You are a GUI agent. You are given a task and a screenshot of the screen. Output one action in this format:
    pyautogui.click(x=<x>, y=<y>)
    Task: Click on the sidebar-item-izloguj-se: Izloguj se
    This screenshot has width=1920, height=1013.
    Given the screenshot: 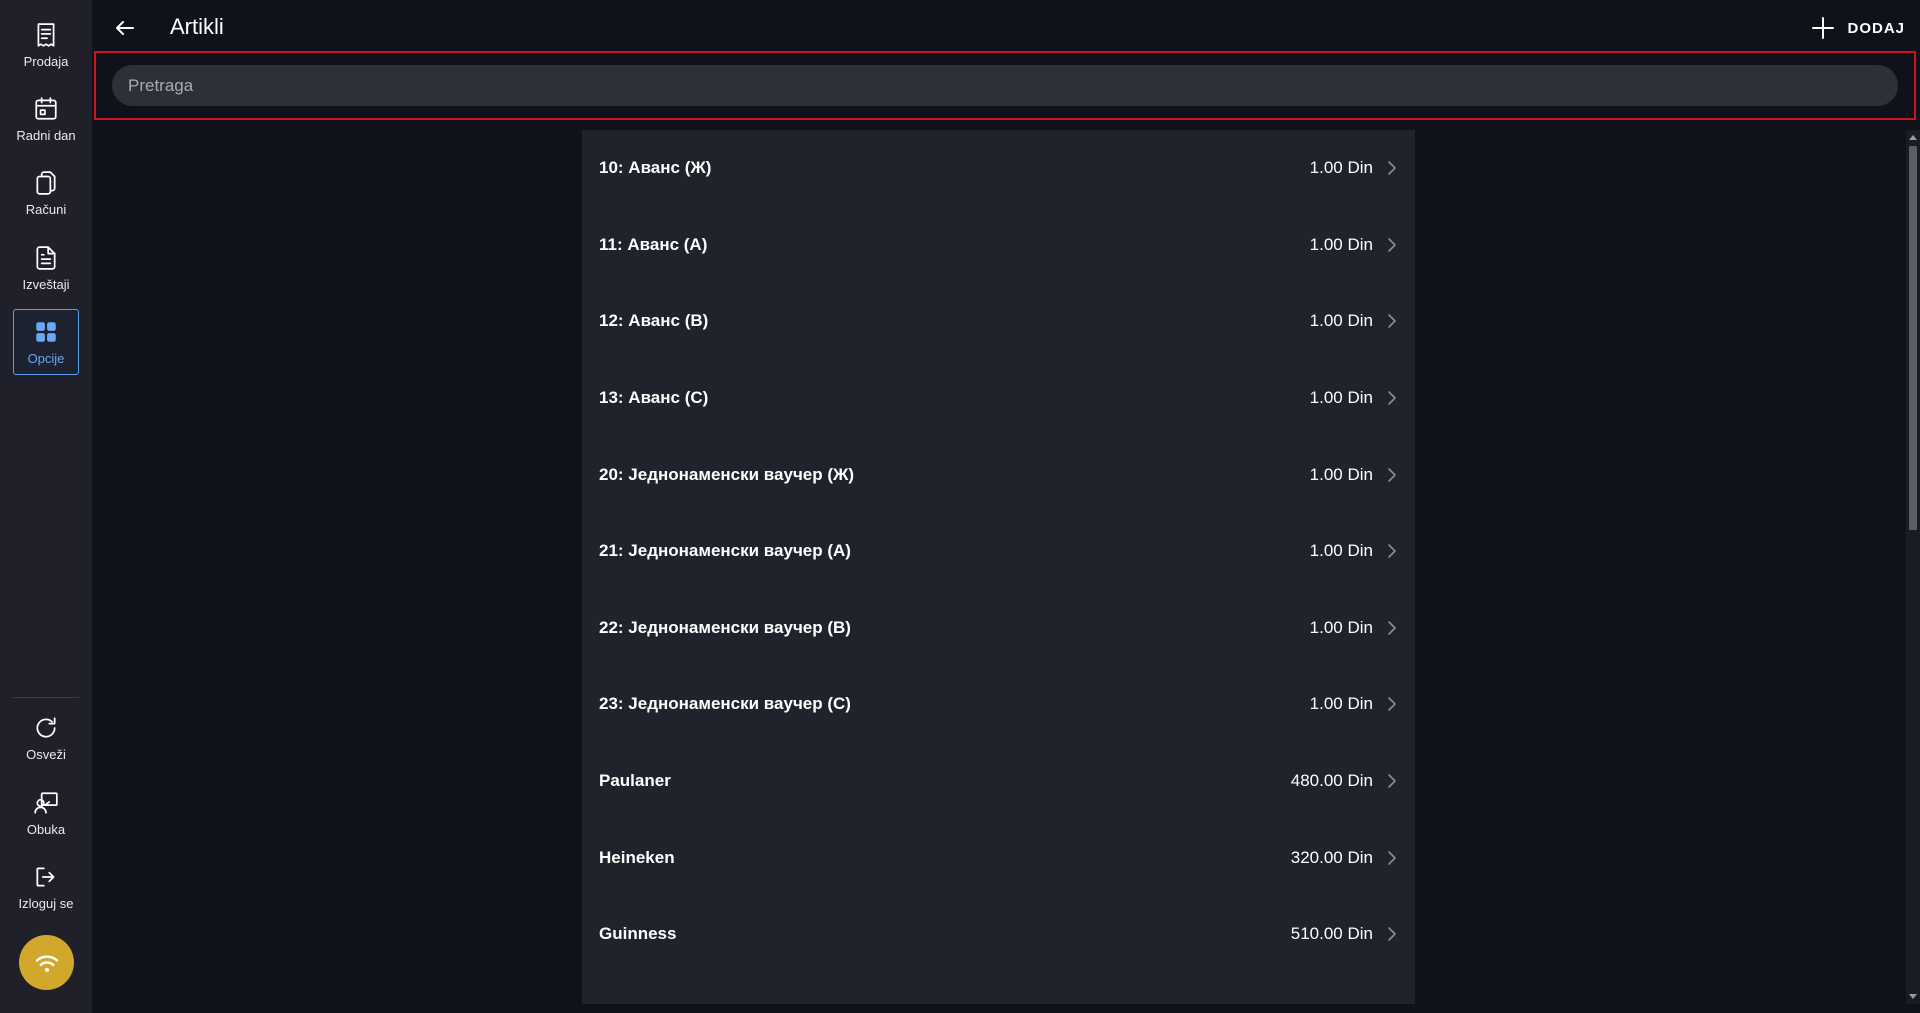 What is the action you would take?
    pyautogui.click(x=46, y=887)
    